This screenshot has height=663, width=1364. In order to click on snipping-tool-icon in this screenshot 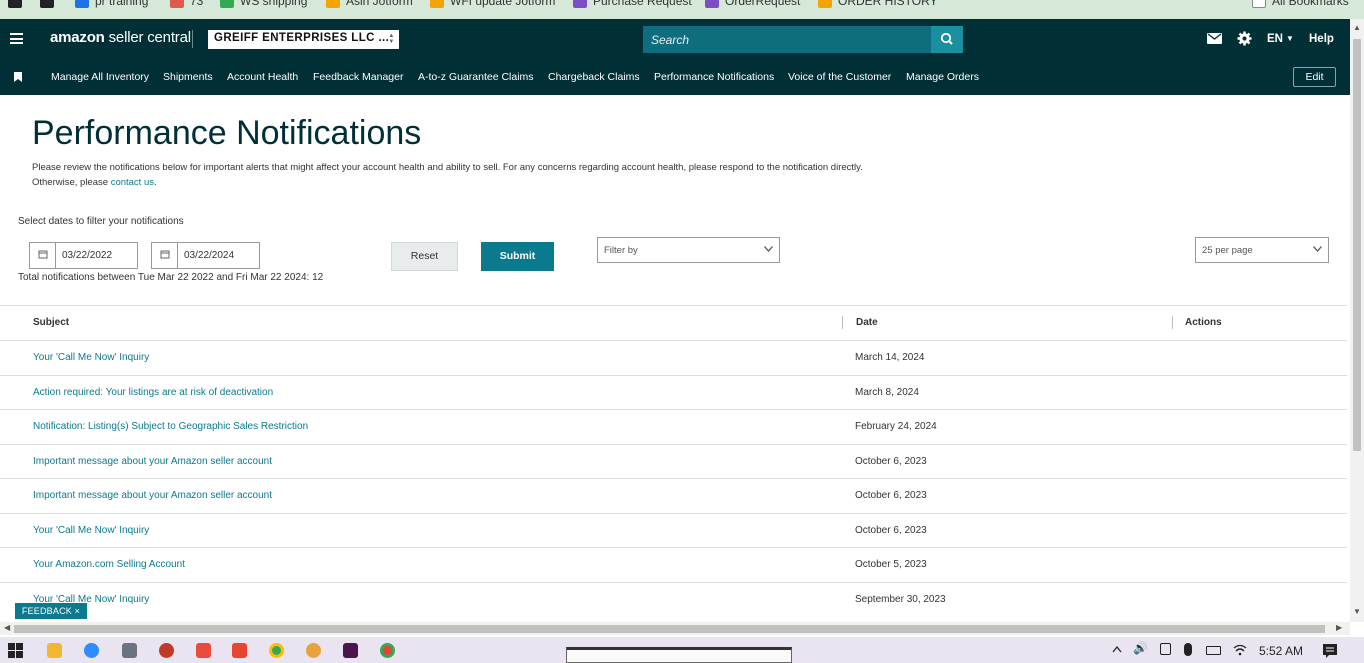, I will do `click(166, 650)`.